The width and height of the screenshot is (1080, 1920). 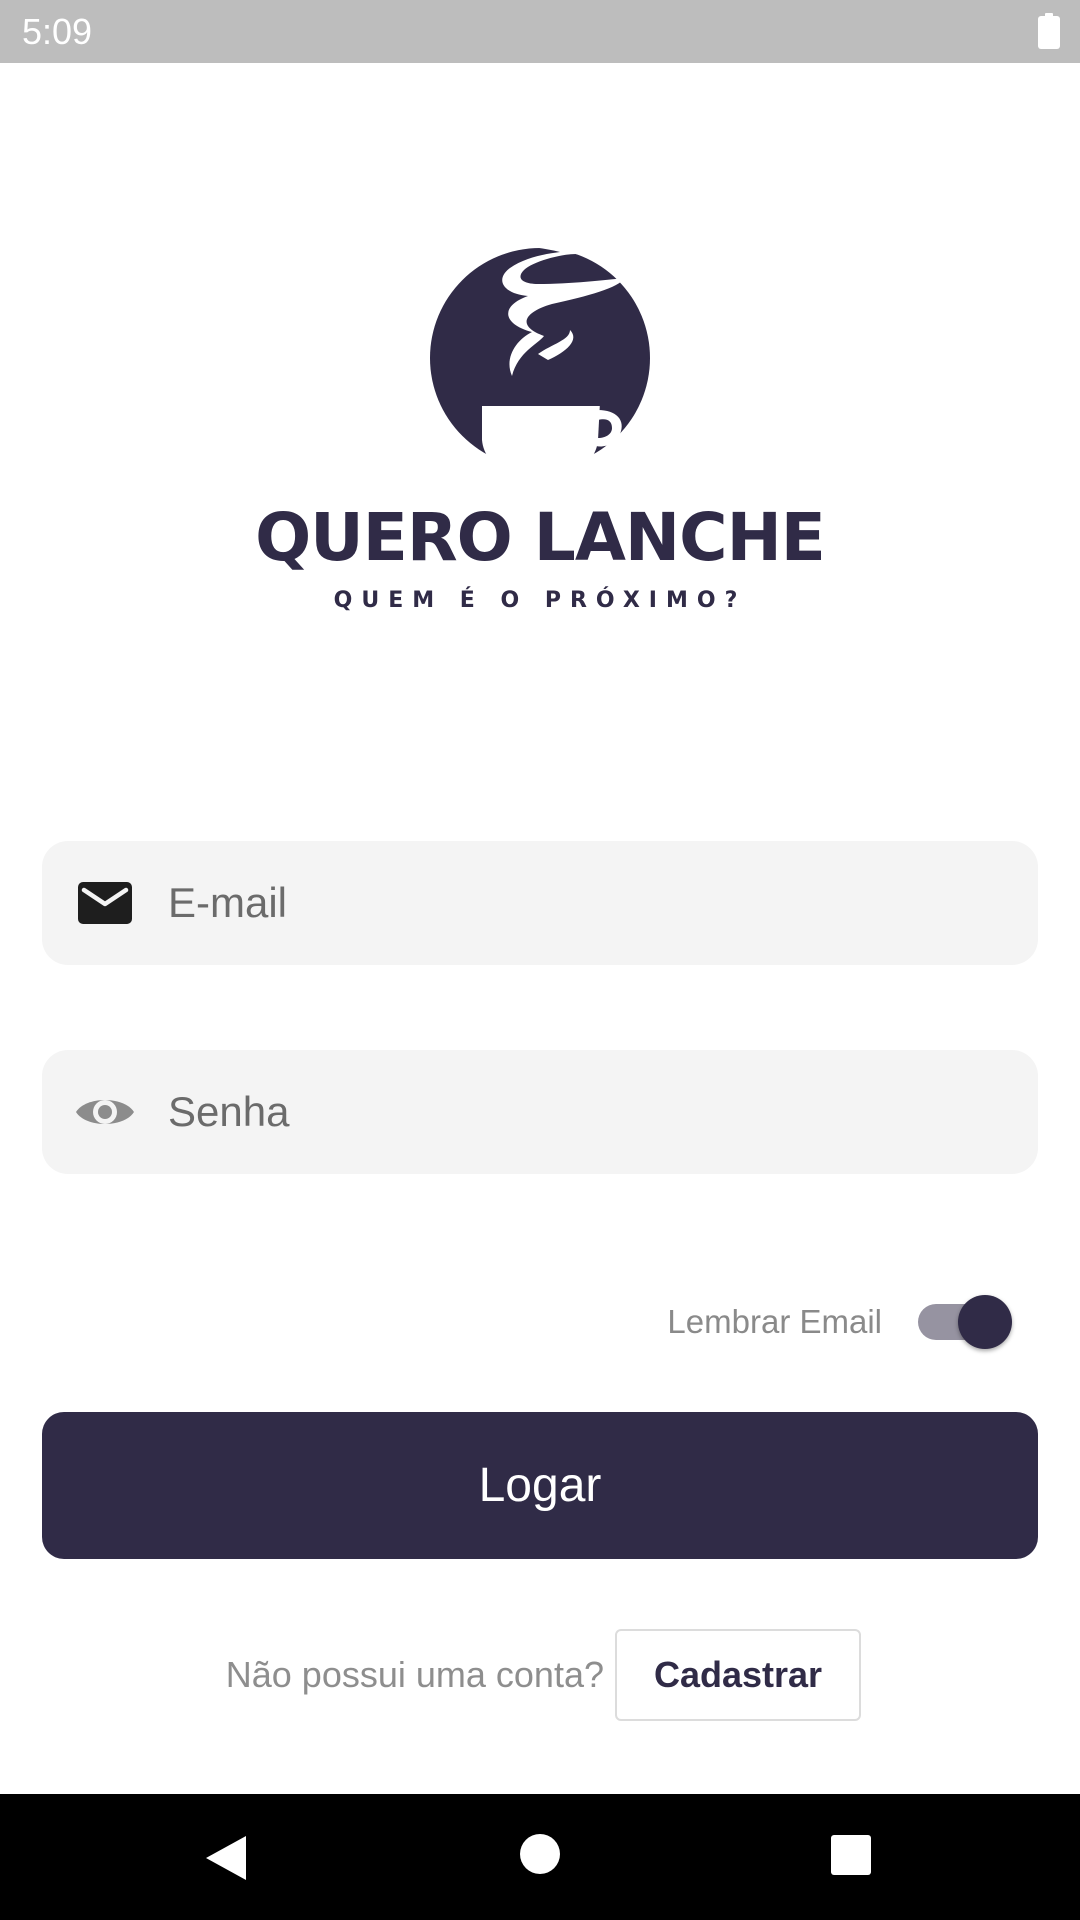 I want to click on signup-button: Cadastrar, so click(x=738, y=1675).